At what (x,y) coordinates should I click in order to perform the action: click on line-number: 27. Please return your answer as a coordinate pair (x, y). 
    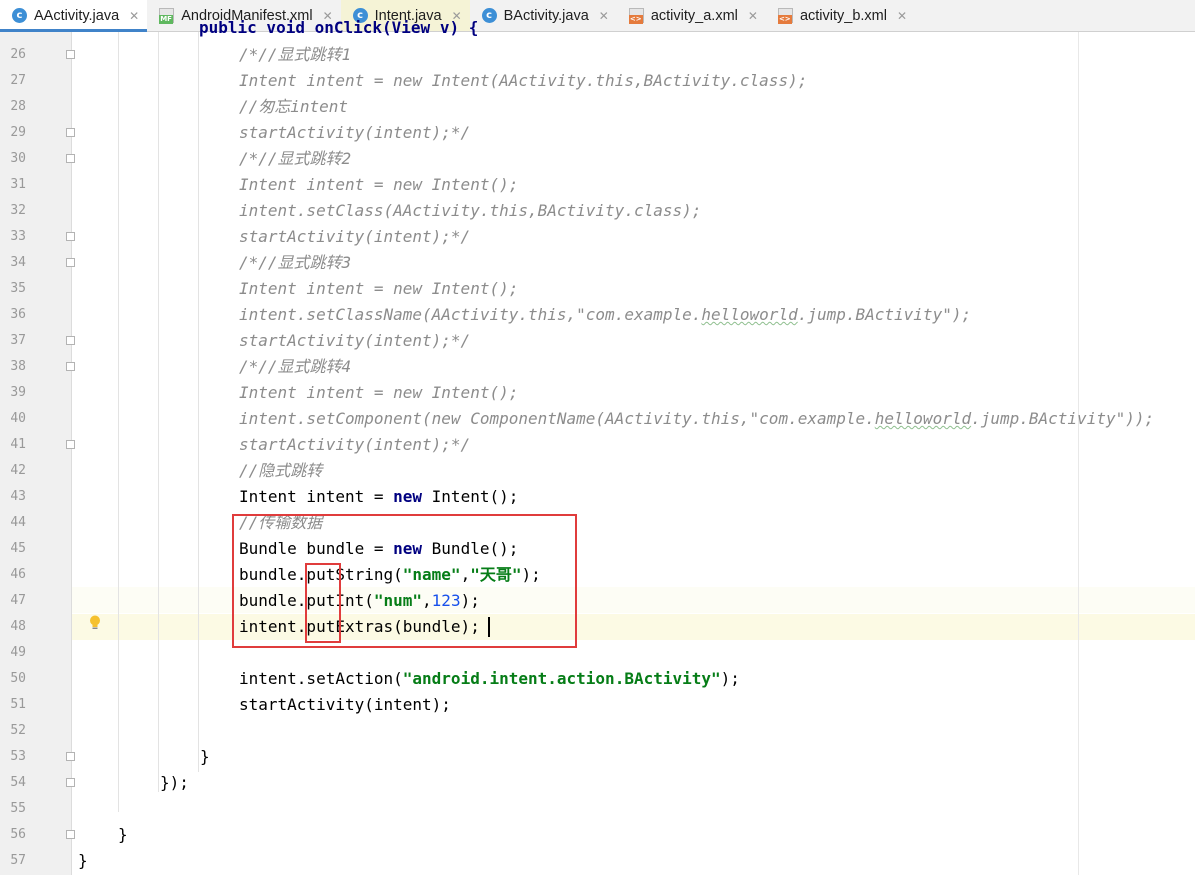
    Looking at the image, I should click on (18, 80).